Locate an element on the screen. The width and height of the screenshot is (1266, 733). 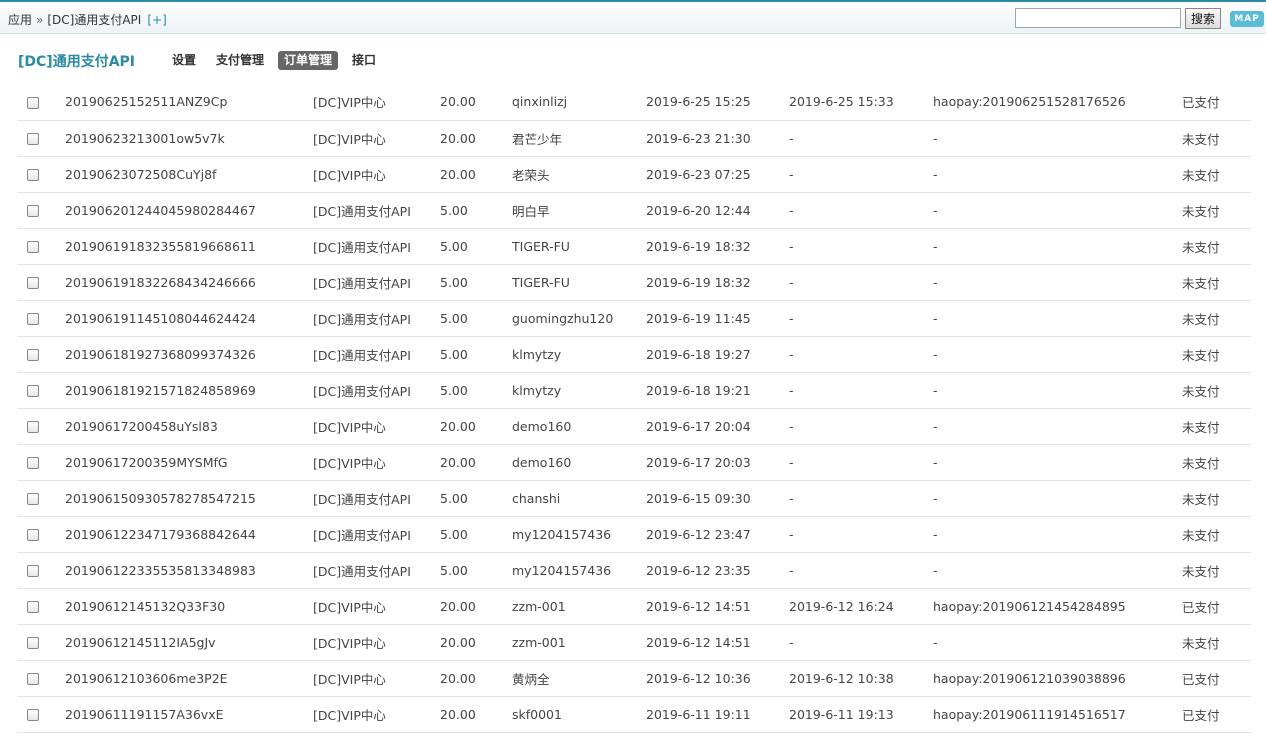
username-link: skf0001 is located at coordinates (579, 714).